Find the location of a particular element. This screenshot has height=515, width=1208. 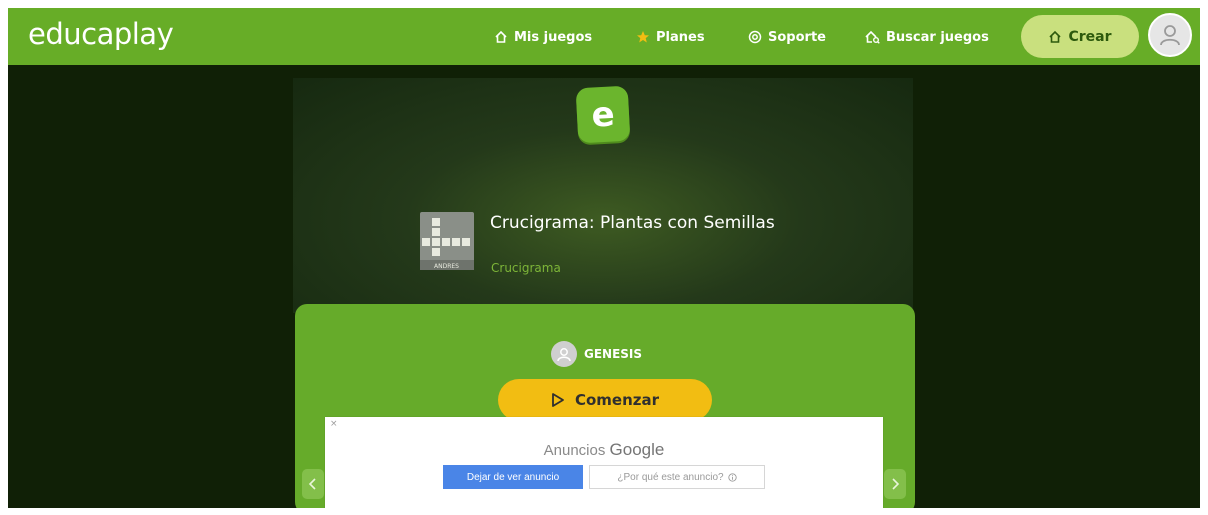

game-title: Crucigrama: Plantas con Semillas is located at coordinates (632, 223).